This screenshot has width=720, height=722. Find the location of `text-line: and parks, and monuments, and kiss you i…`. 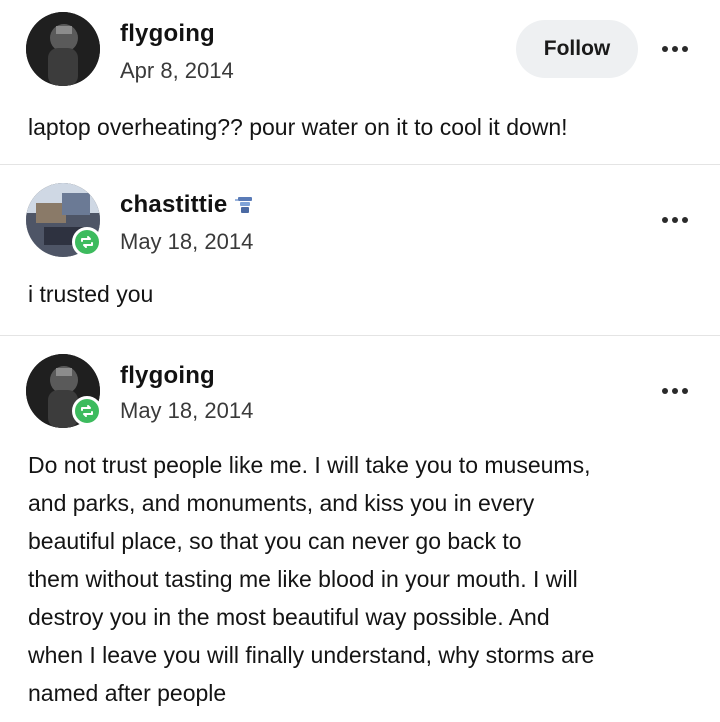

text-line: and parks, and monuments, and kiss you i… is located at coordinates (281, 503).